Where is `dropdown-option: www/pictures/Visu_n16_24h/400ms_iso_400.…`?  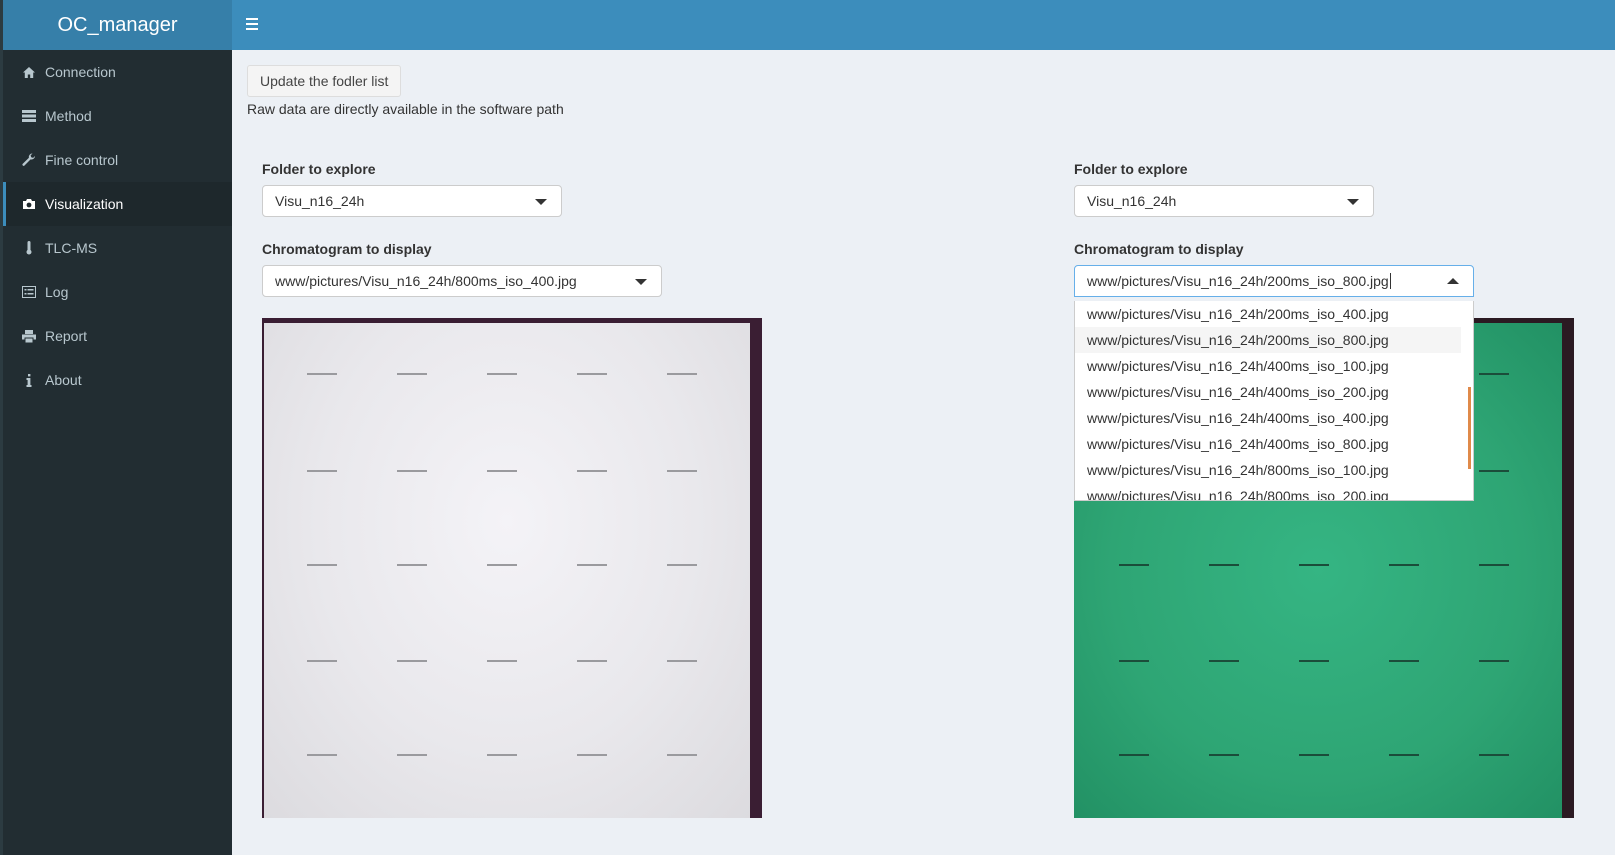 dropdown-option: www/pictures/Visu_n16_24h/400ms_iso_400.… is located at coordinates (1274, 418).